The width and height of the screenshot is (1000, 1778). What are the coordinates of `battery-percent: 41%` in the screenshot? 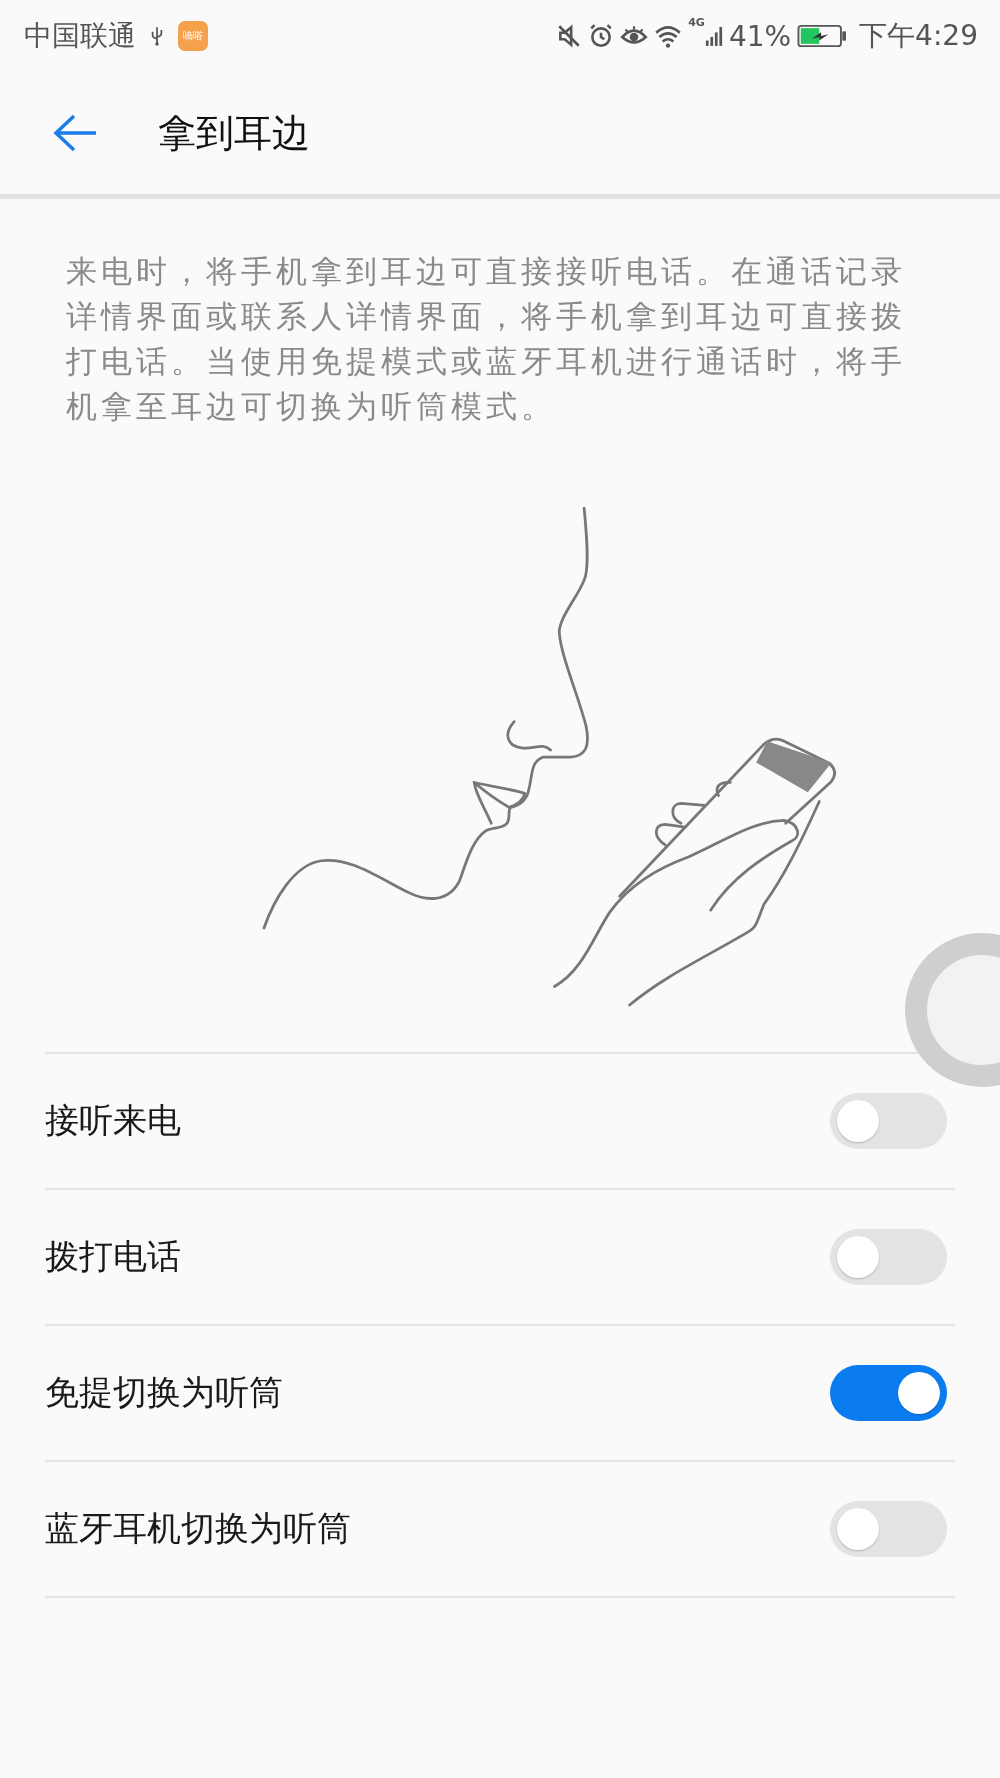 It's located at (760, 36).